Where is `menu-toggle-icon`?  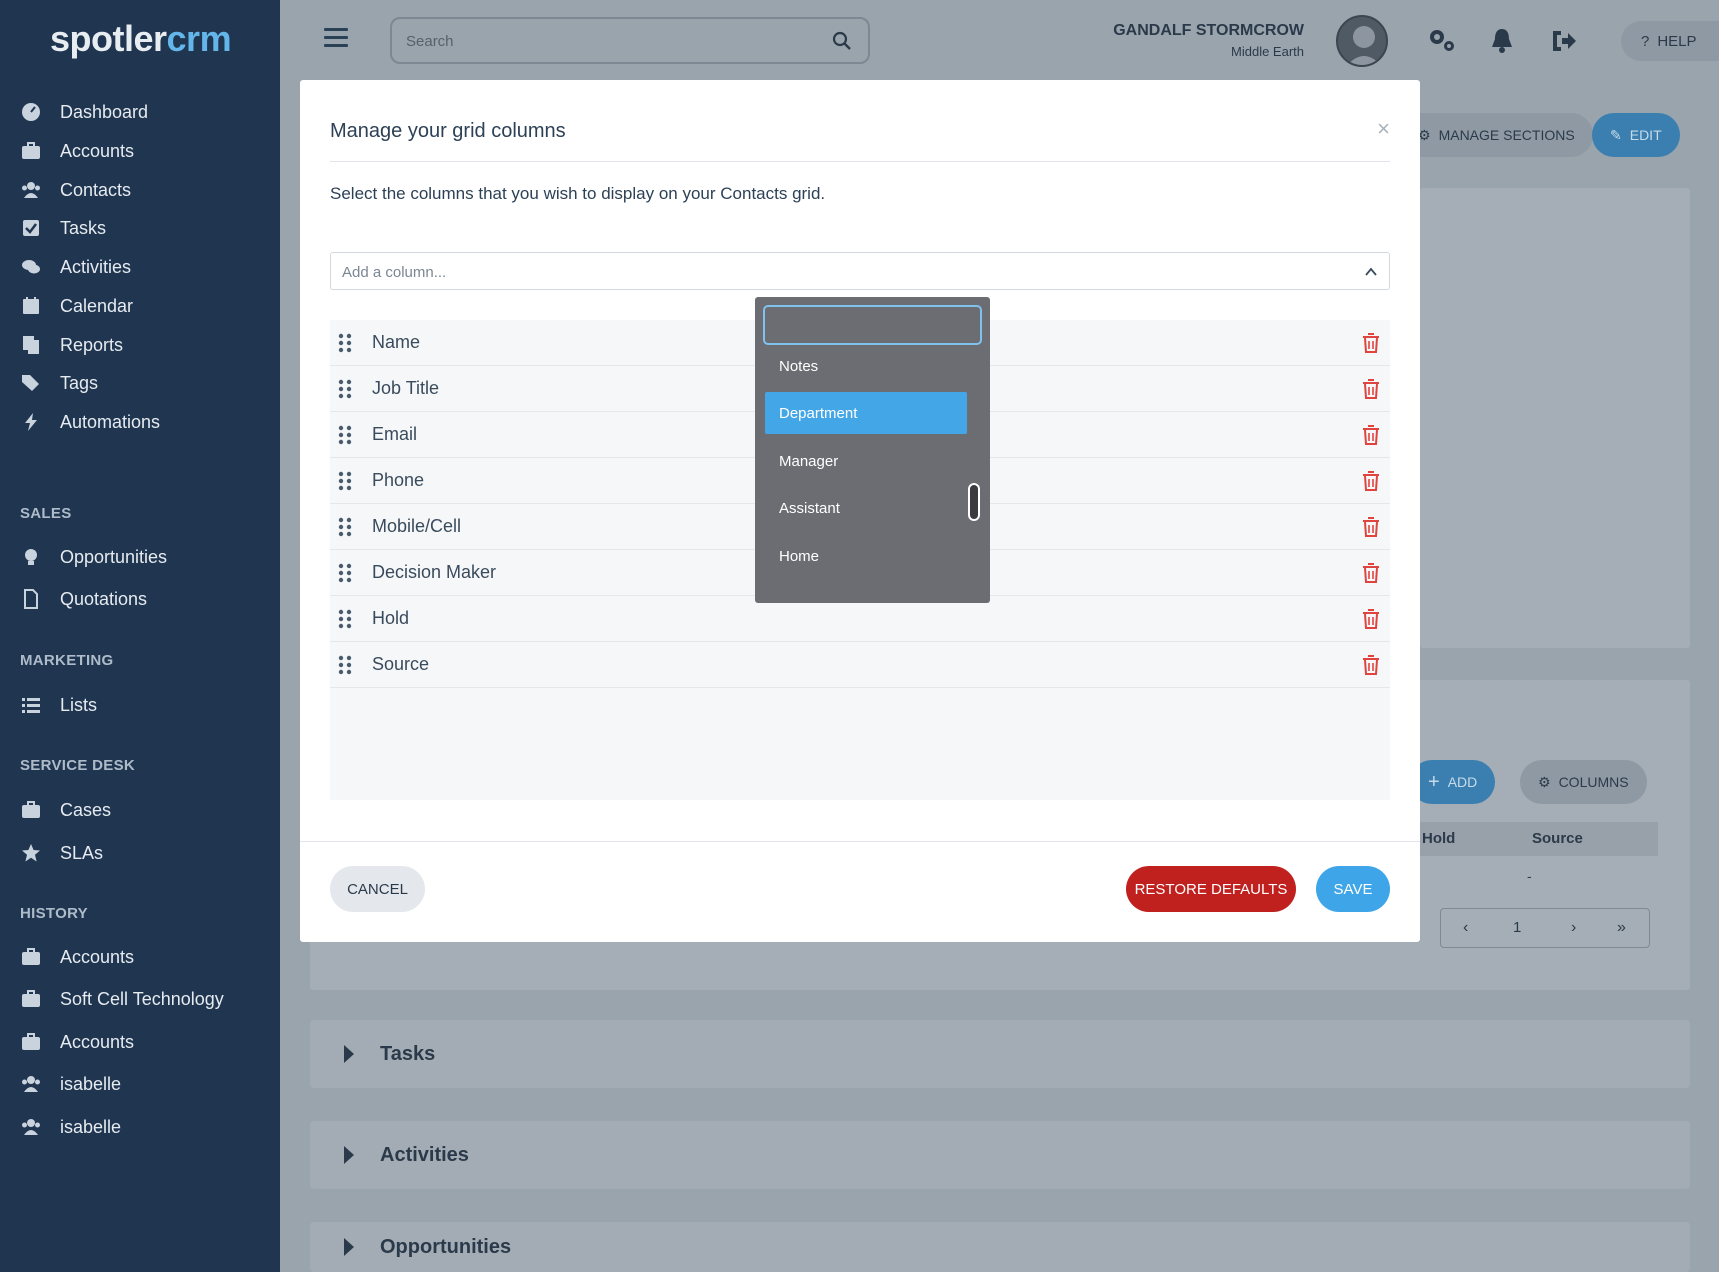
menu-toggle-icon is located at coordinates (336, 38).